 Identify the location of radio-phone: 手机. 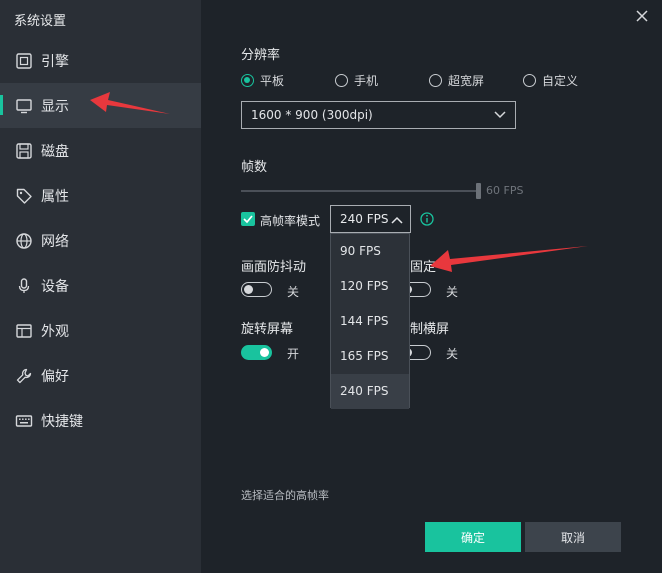
(356, 80).